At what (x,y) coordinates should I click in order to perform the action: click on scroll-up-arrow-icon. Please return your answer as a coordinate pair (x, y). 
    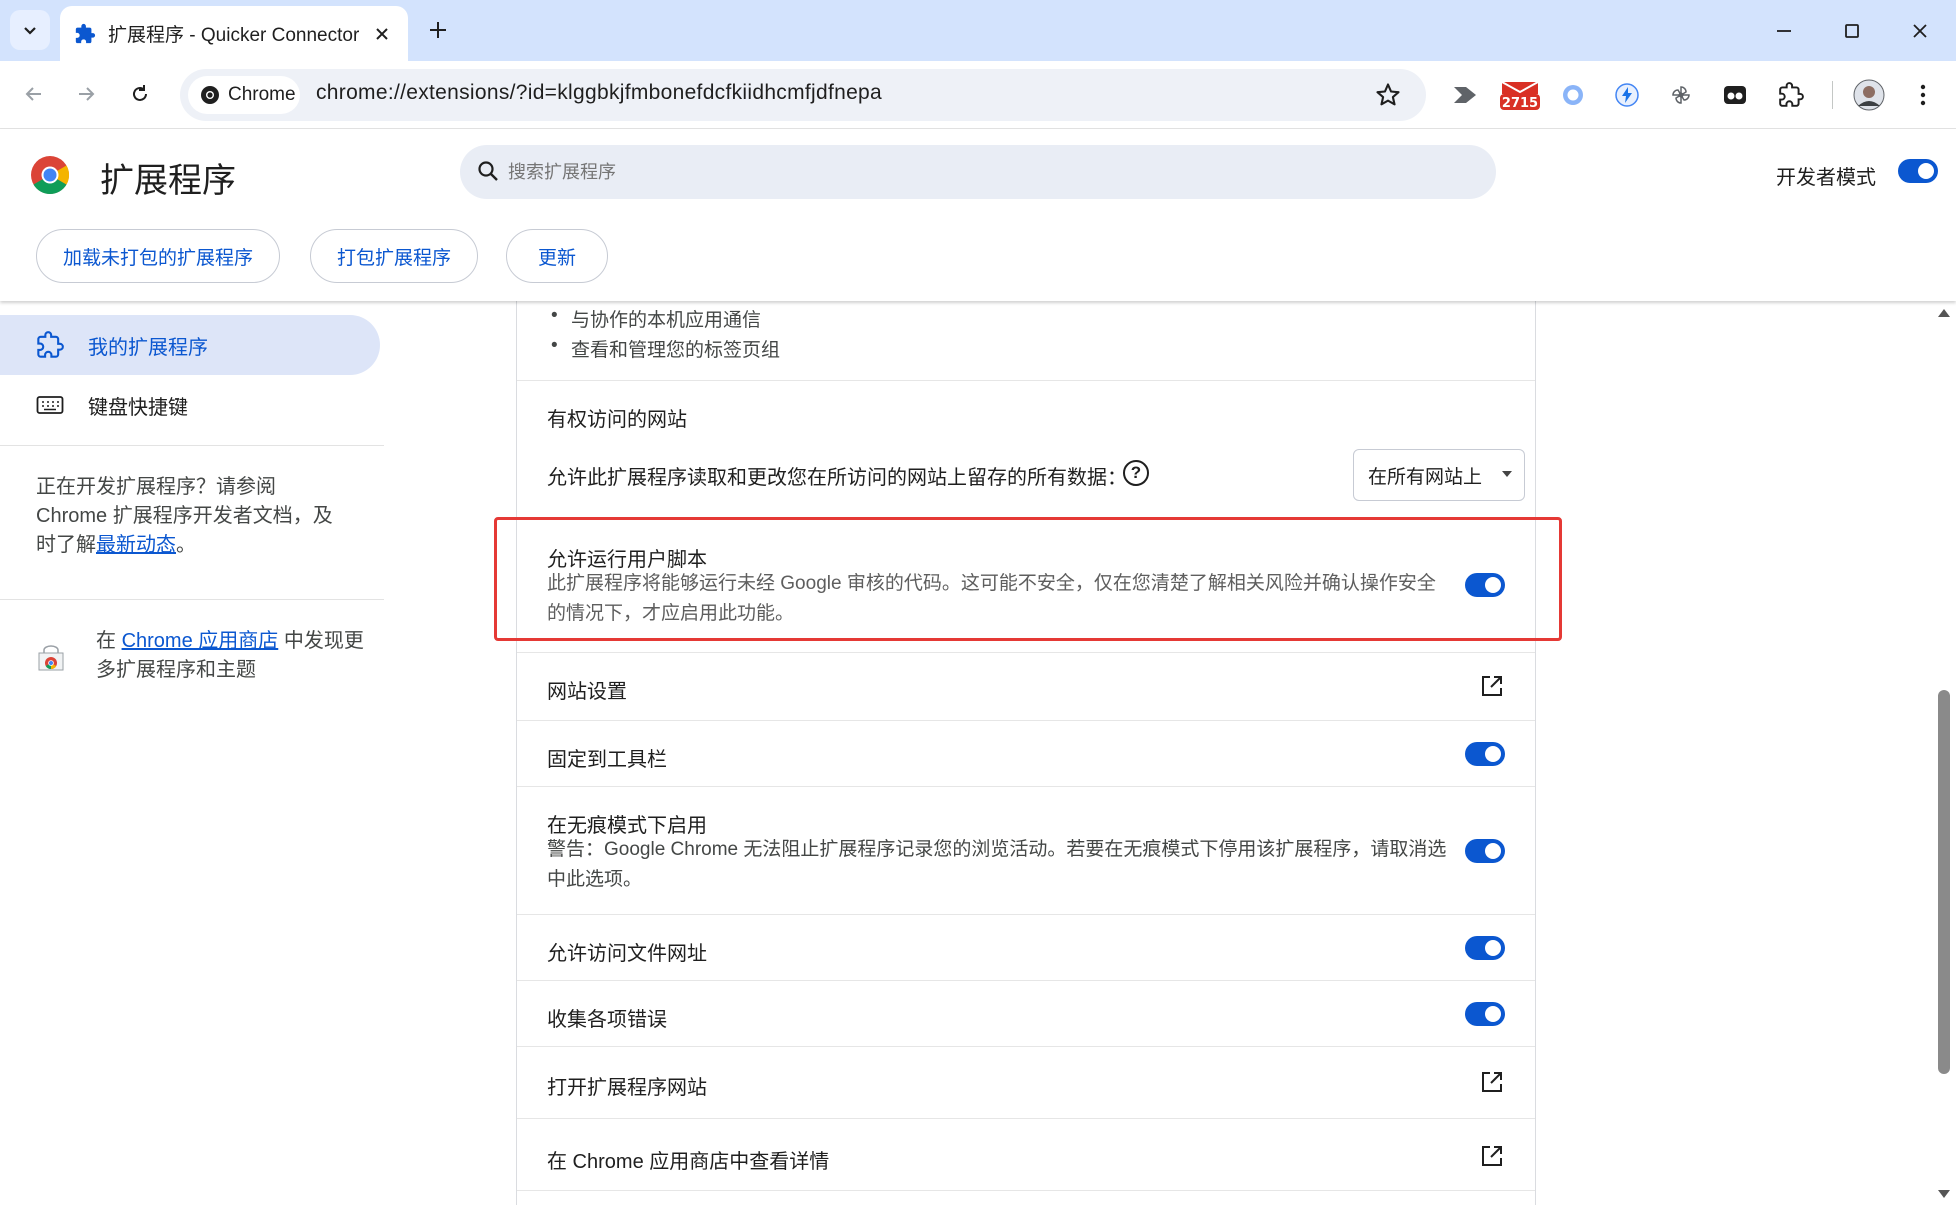
    Looking at the image, I should click on (1944, 313).